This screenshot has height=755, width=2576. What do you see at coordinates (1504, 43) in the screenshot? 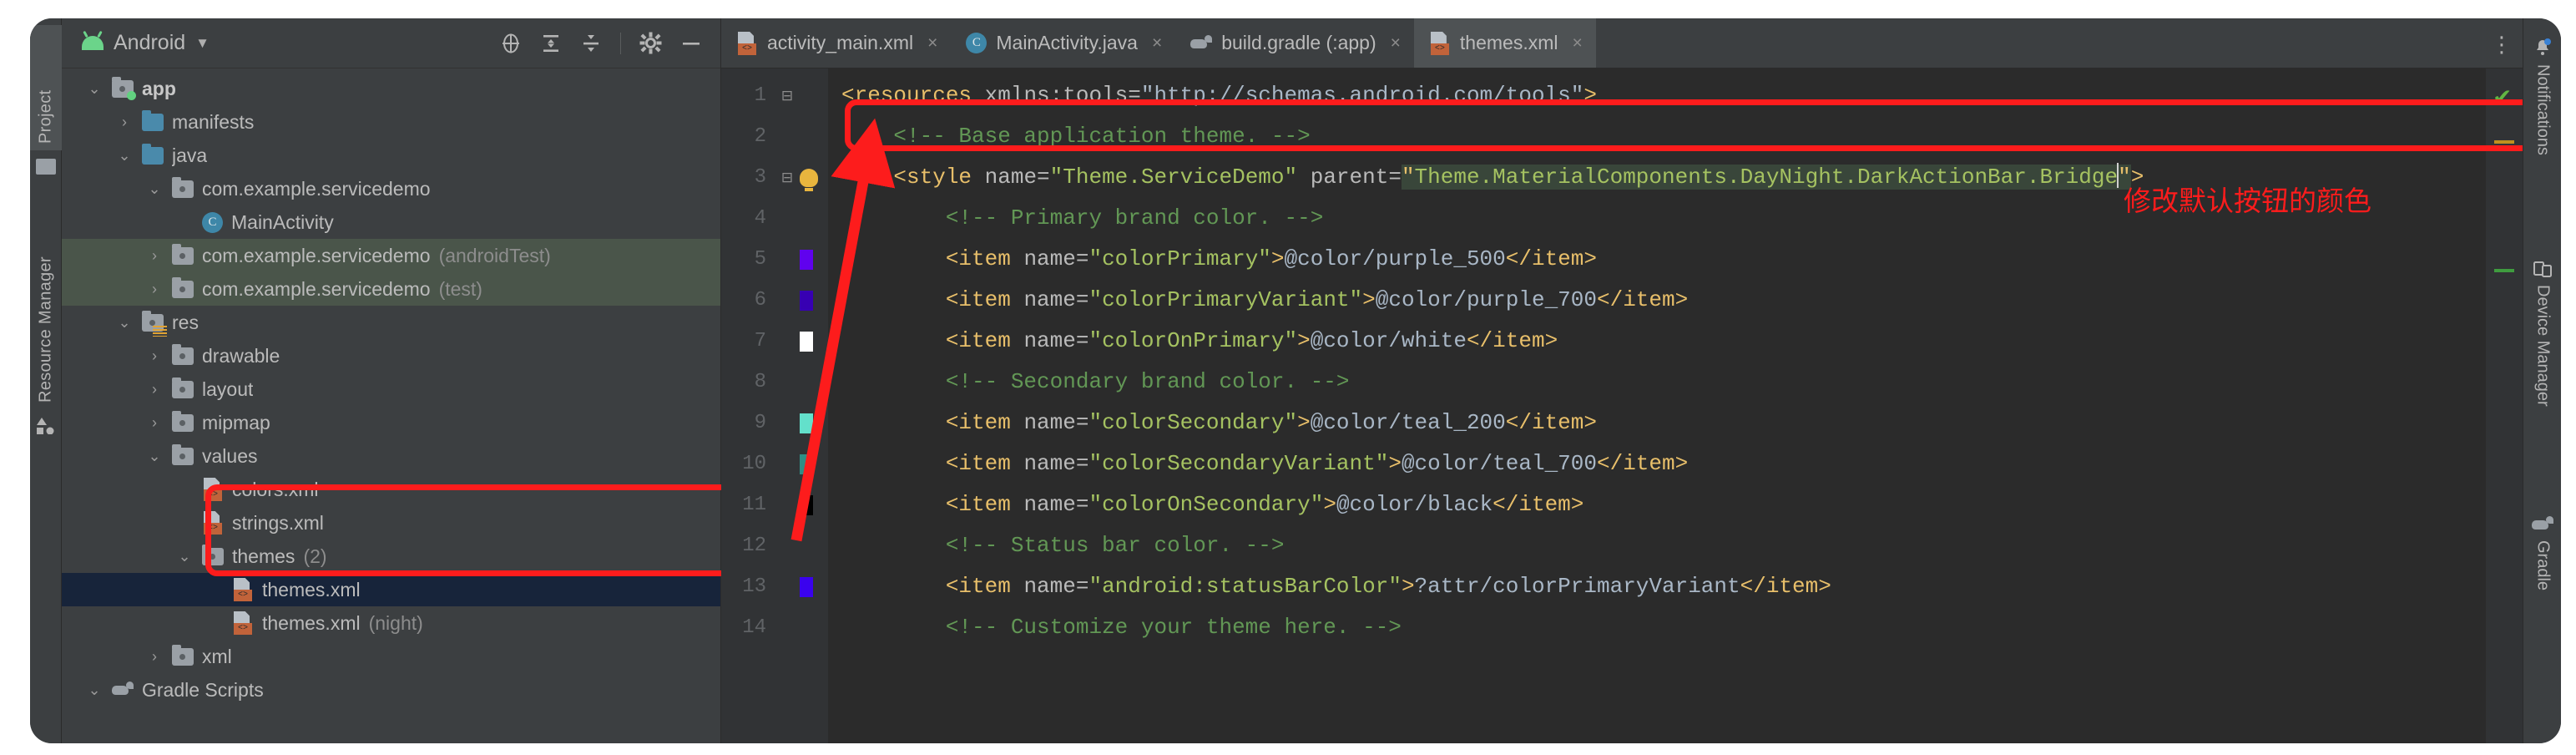
I see `editor-tab: <> themes.xml ×` at bounding box center [1504, 43].